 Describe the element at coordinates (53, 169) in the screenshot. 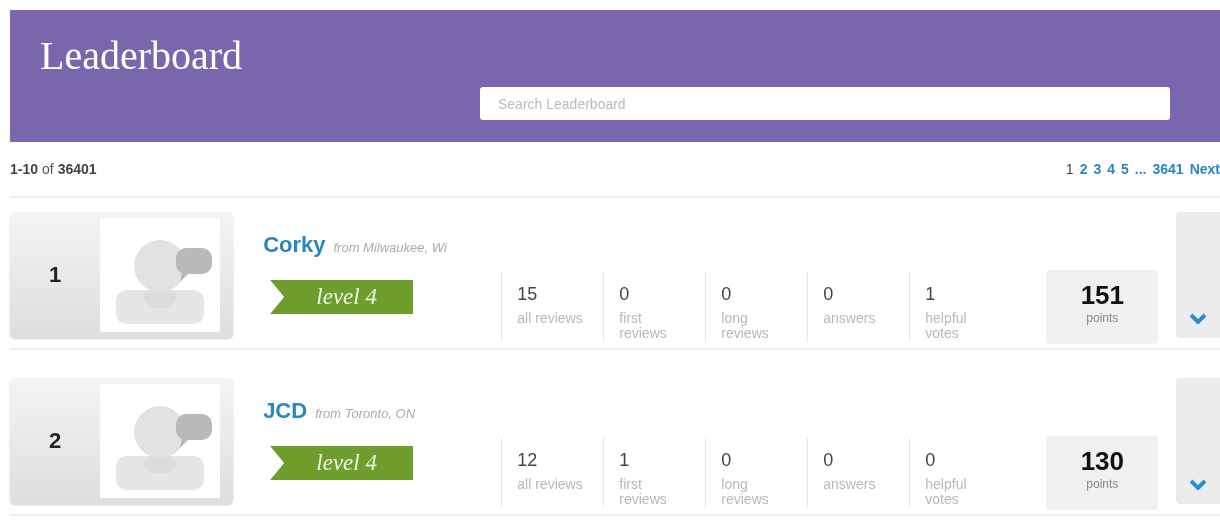

I see `results-summary: 1-10 of 36401` at that location.